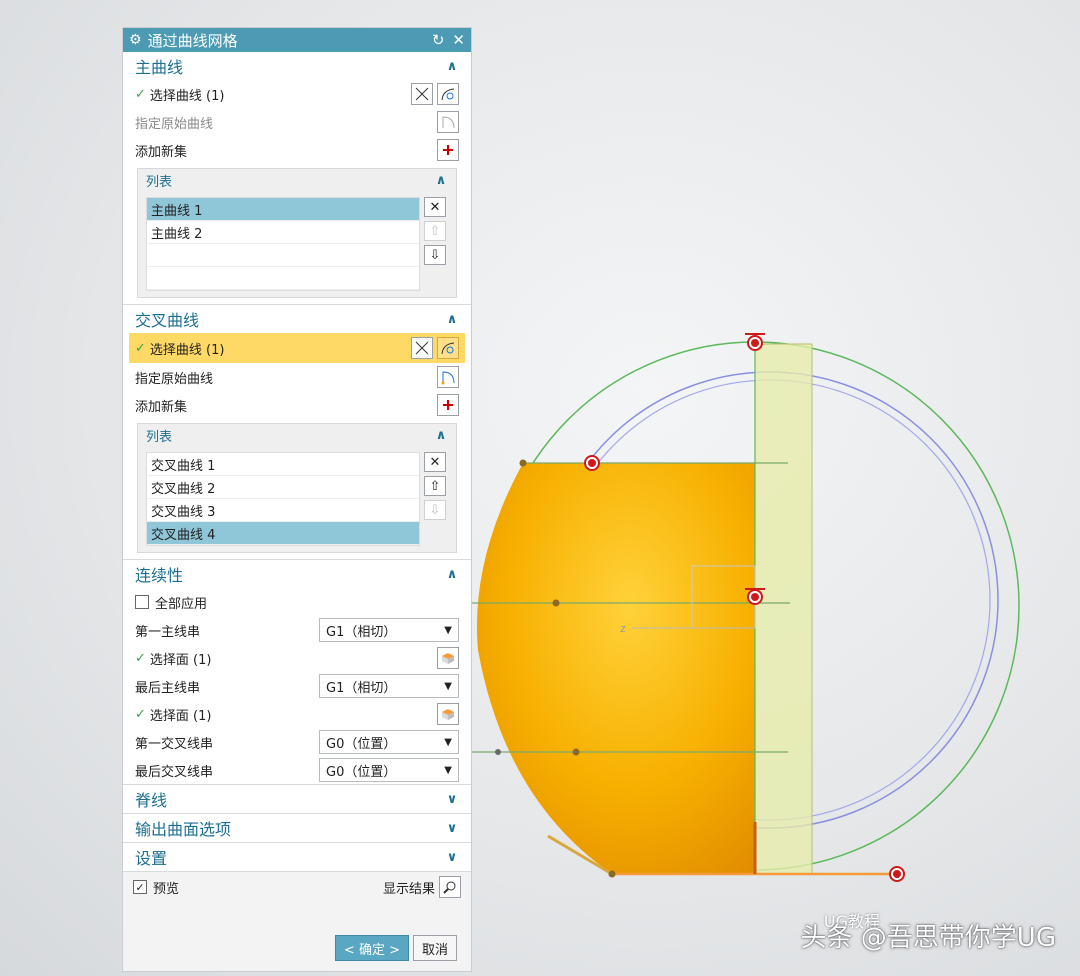  I want to click on ok-button: < 确定 >, so click(371, 948).